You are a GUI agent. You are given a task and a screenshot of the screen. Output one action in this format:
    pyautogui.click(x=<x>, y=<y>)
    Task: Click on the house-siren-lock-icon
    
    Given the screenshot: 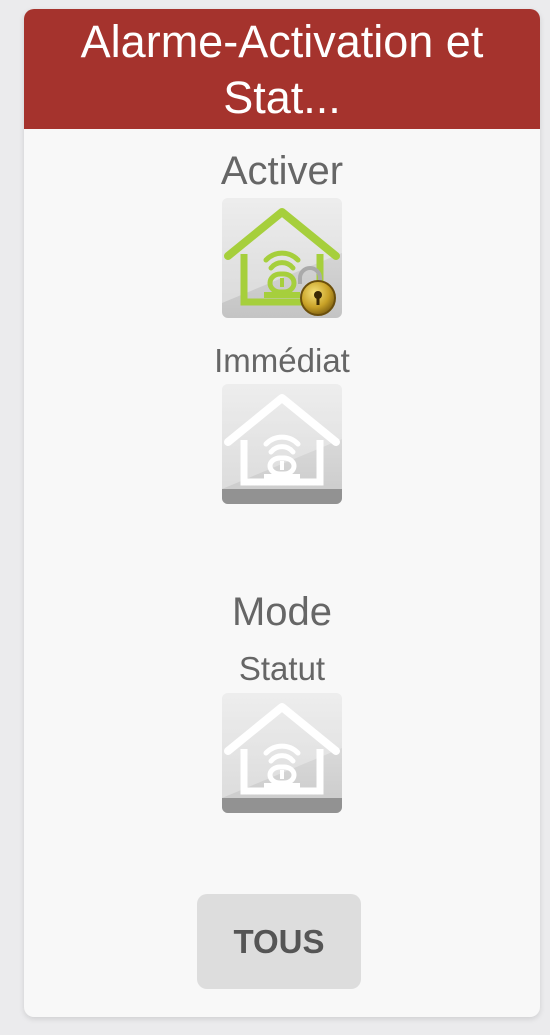 What is the action you would take?
    pyautogui.click(x=282, y=258)
    